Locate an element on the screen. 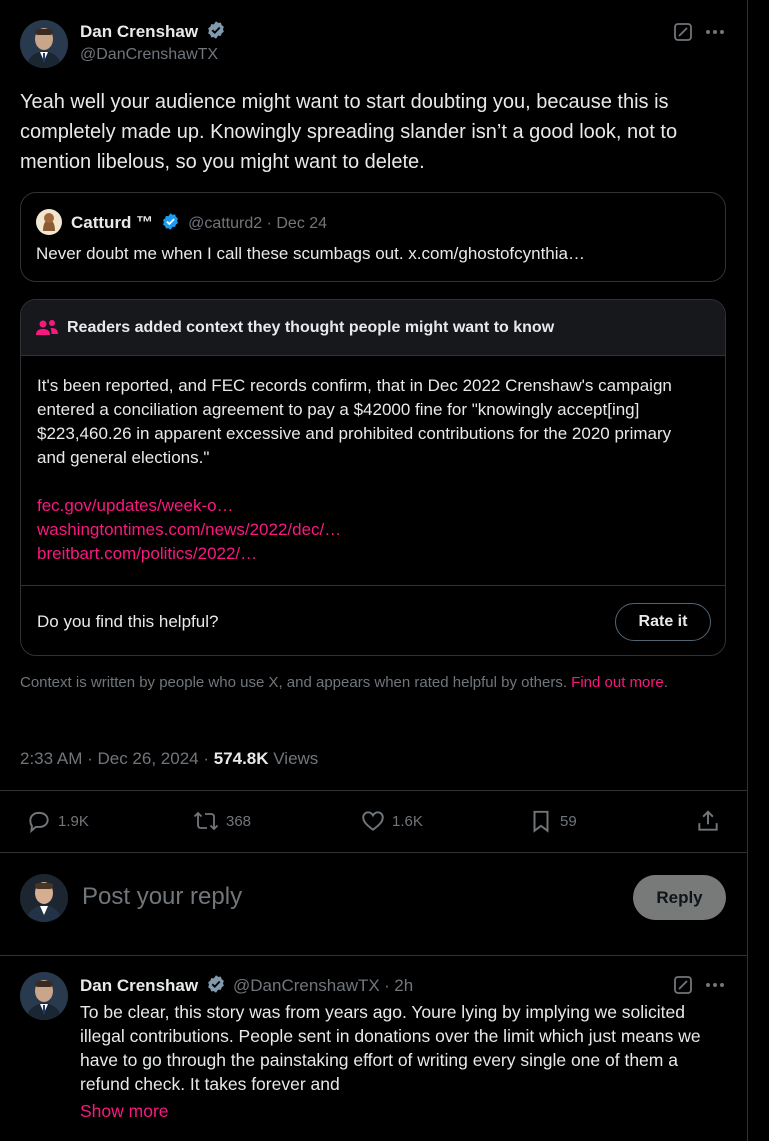 The height and width of the screenshot is (1141, 769). reply-age: 2h is located at coordinates (403, 985).